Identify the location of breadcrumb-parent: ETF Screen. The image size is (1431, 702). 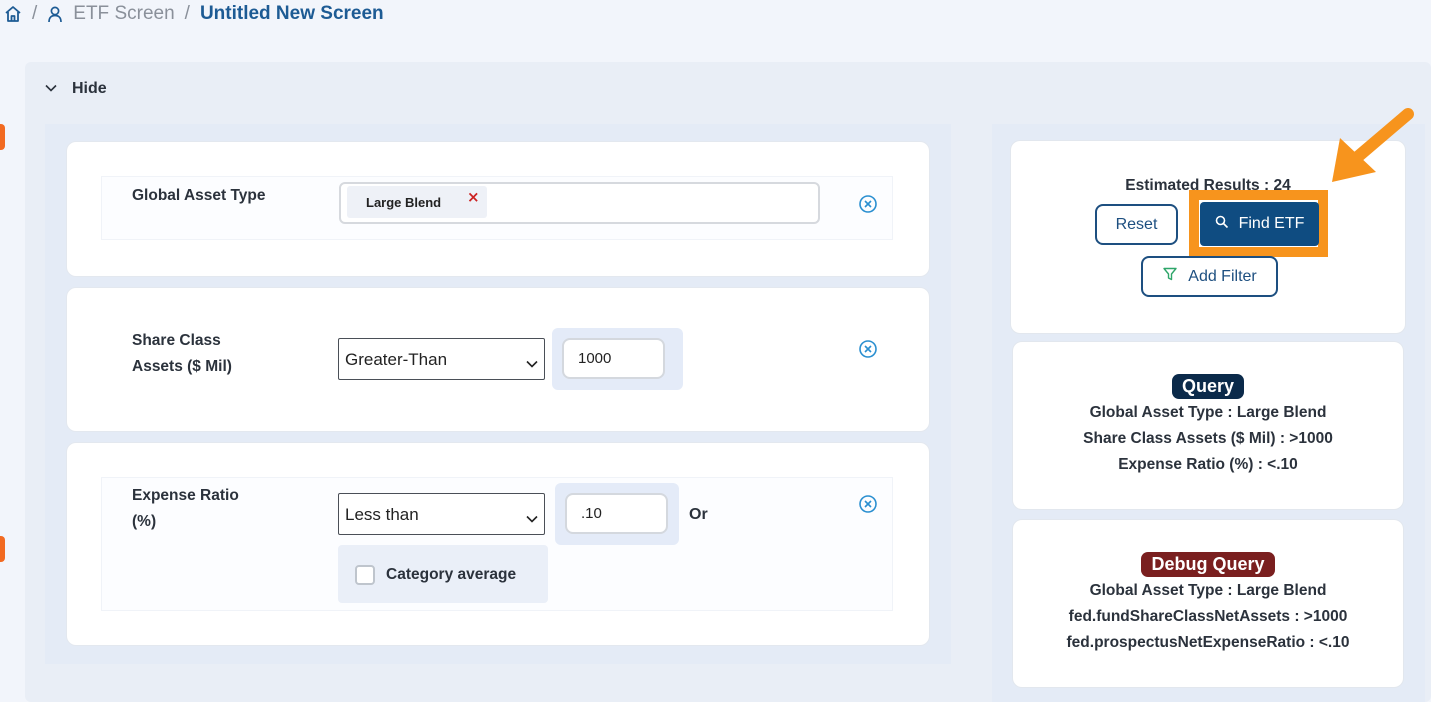
(123, 14).